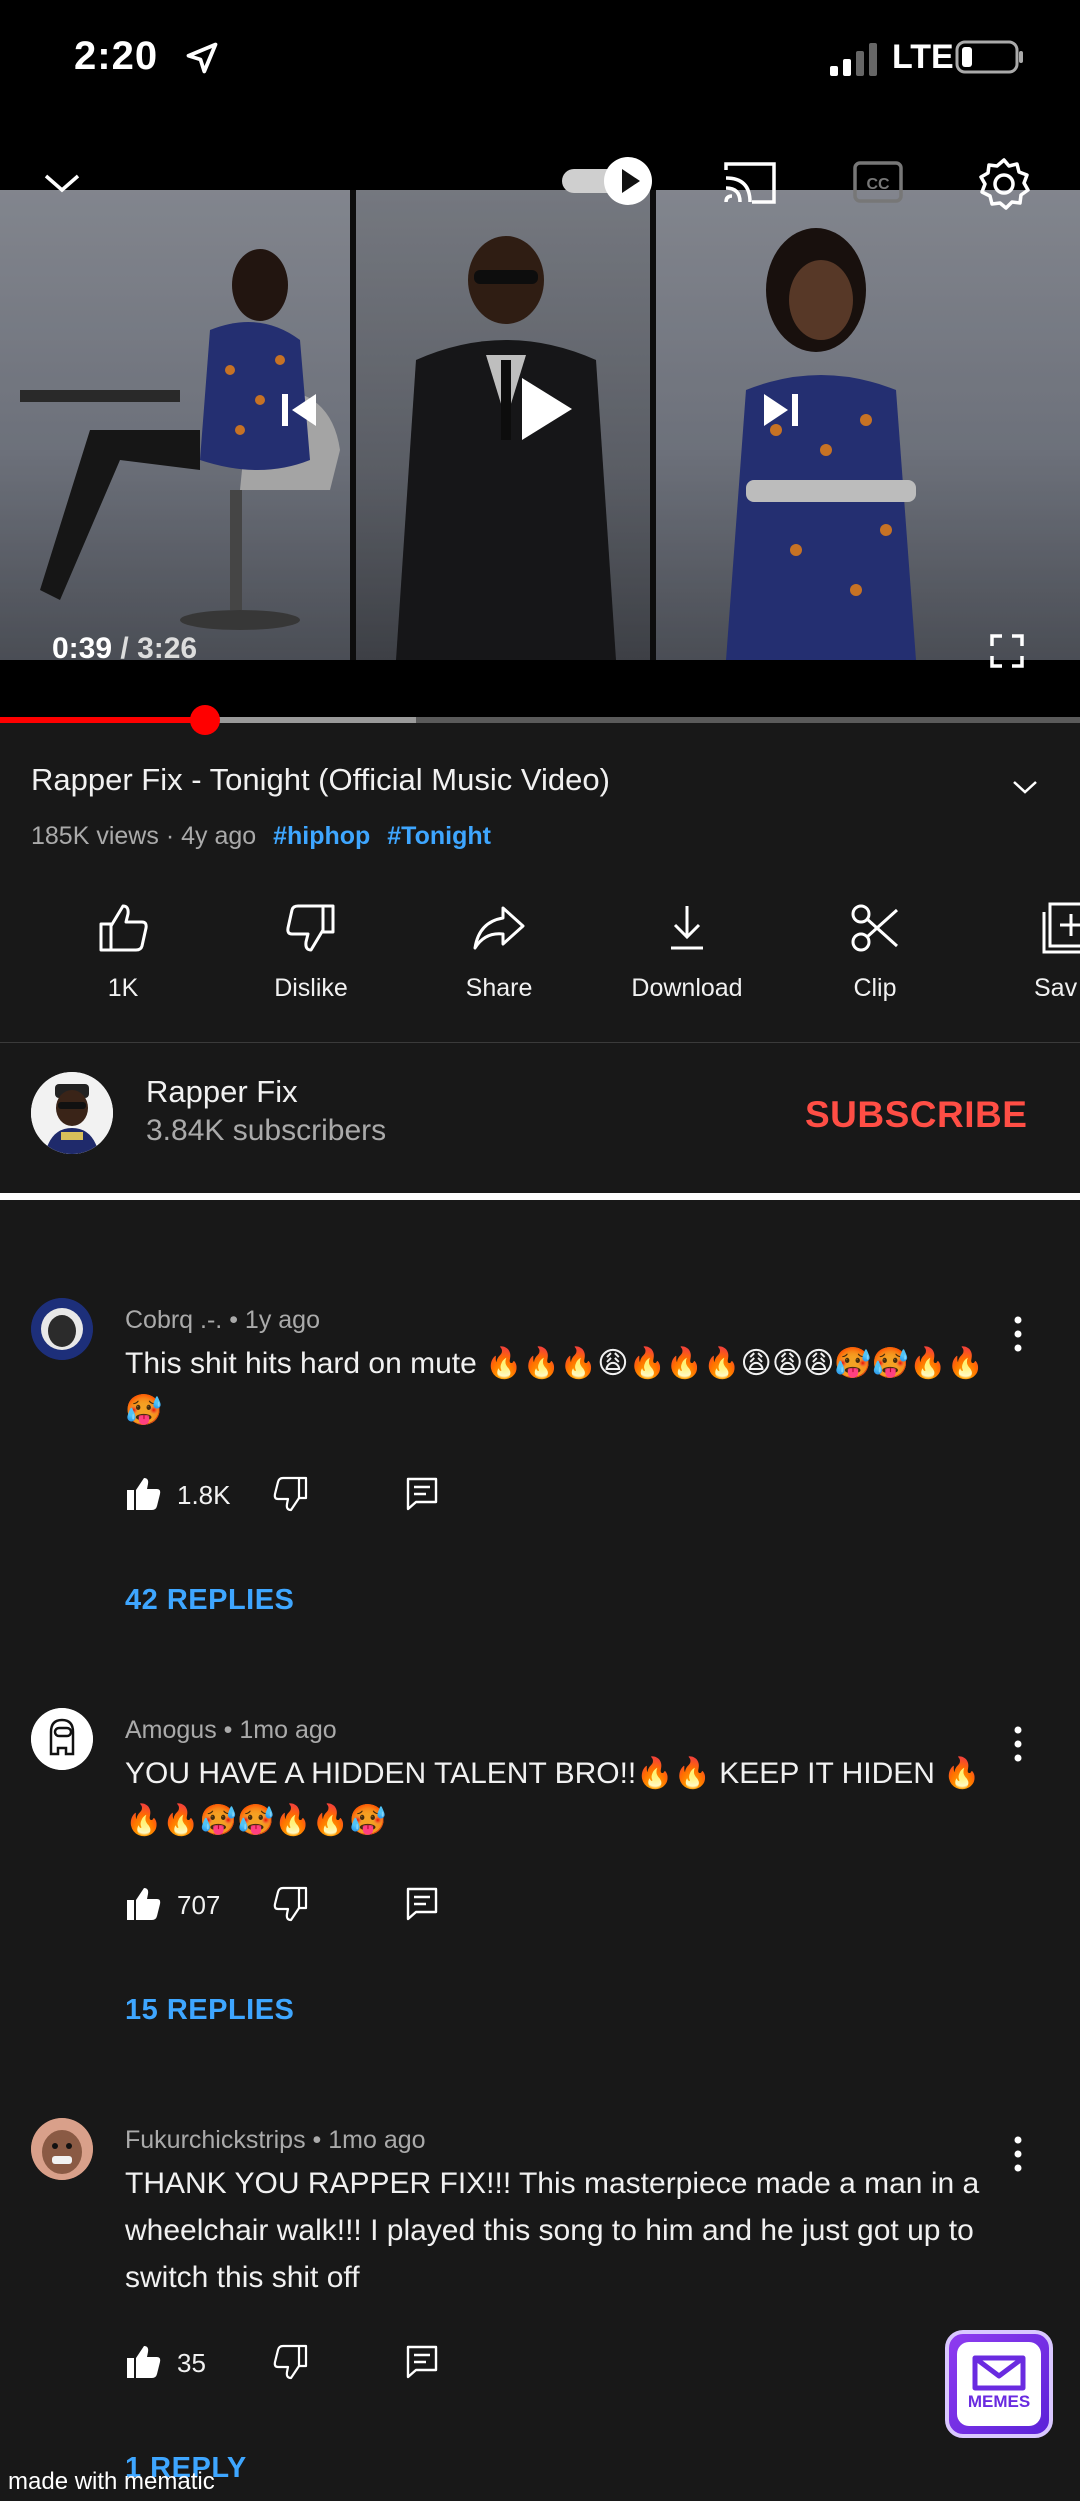  I want to click on next-track-icon, so click(781, 410).